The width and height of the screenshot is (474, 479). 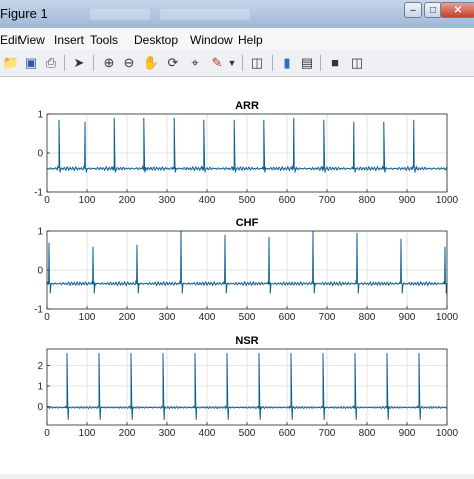 What do you see at coordinates (151, 63) in the screenshot?
I see `pan-hand-icon: ✋` at bounding box center [151, 63].